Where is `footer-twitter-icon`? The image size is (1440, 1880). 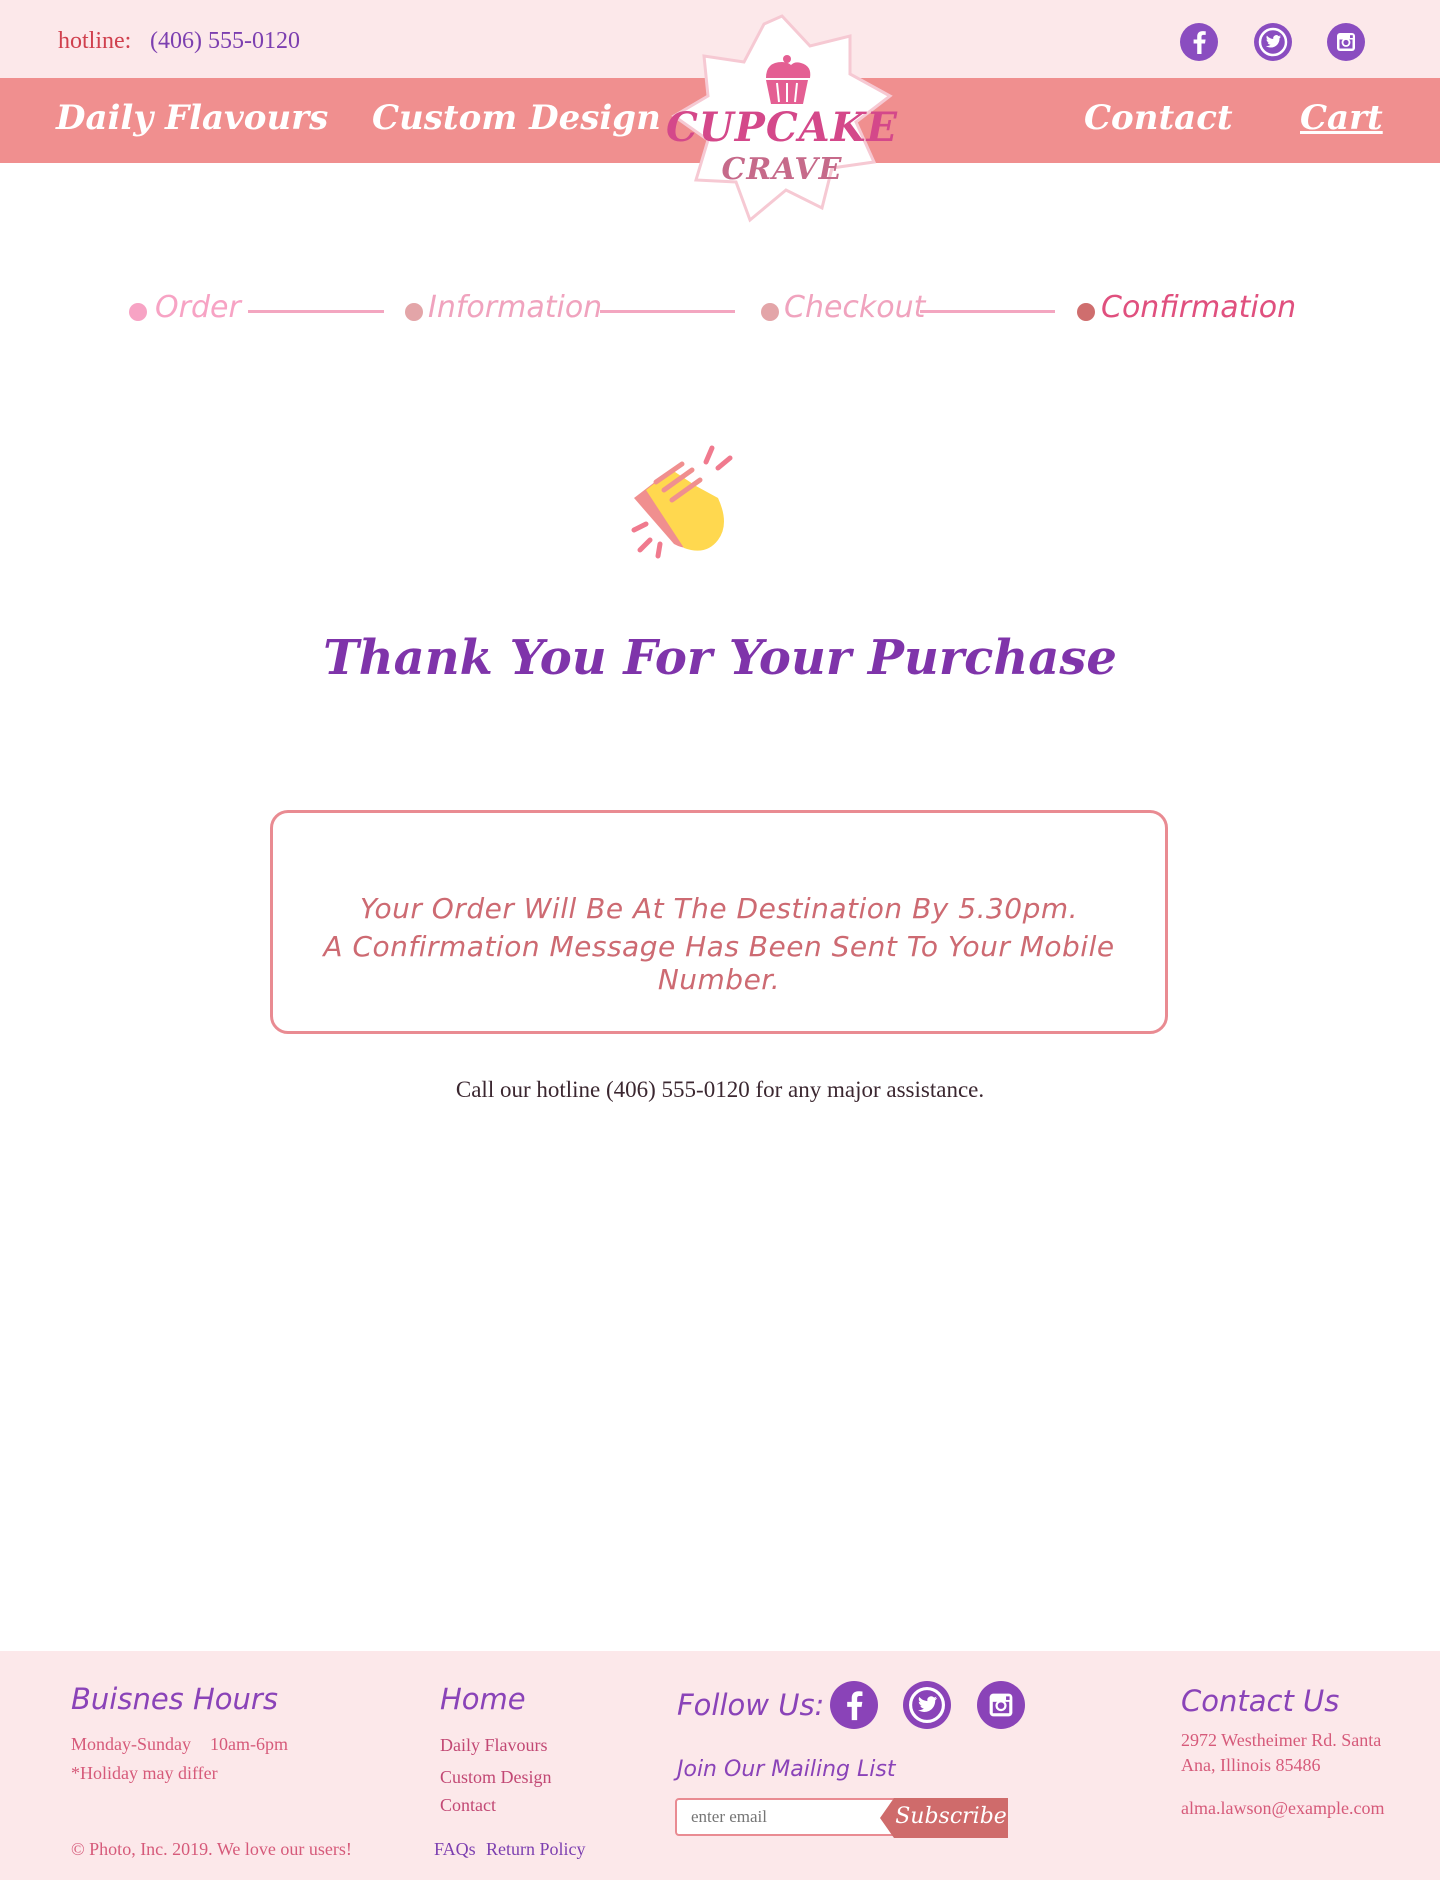 footer-twitter-icon is located at coordinates (927, 1705).